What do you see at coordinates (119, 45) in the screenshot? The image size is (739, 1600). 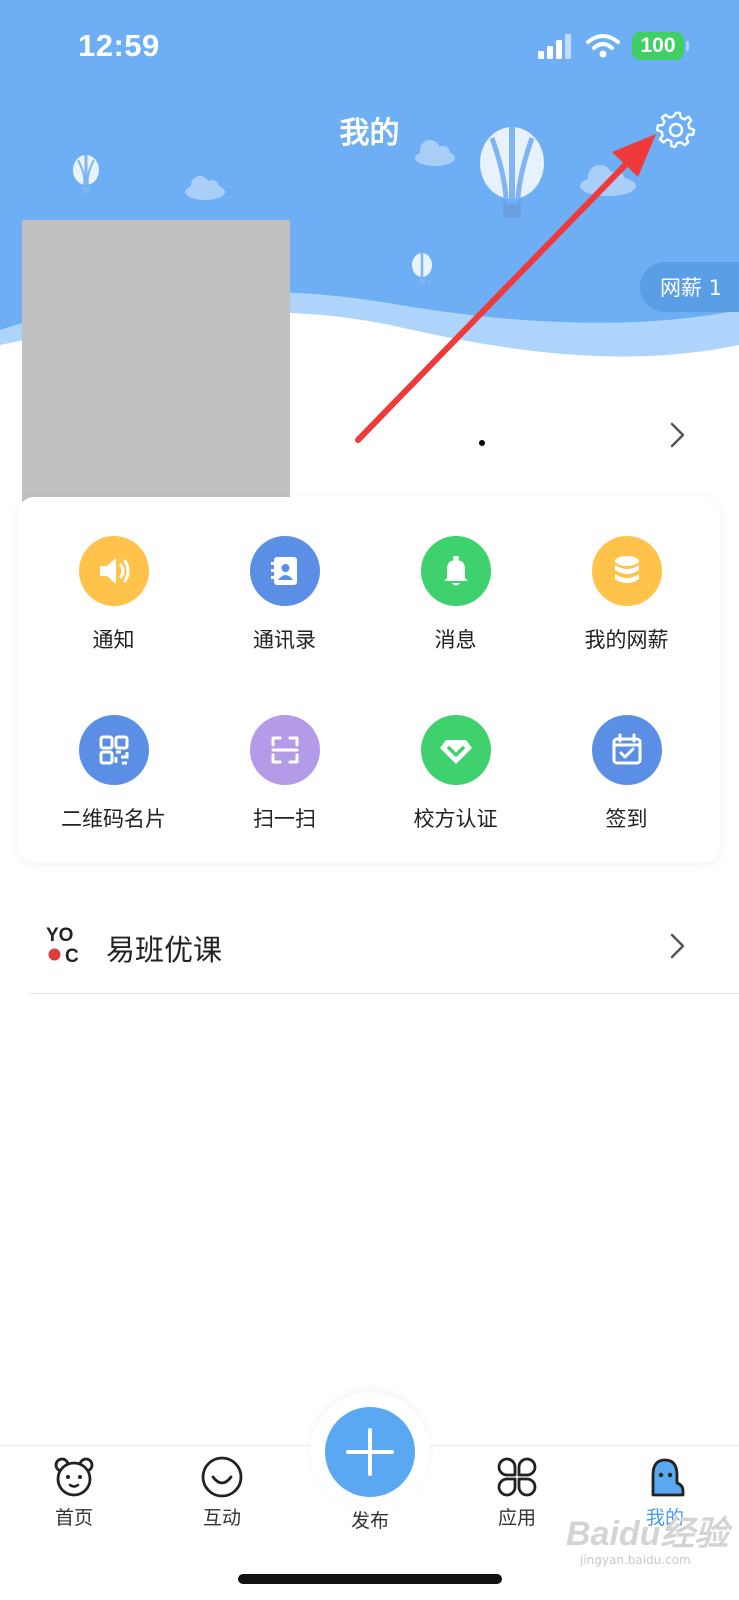 I see `status-time: 12:59` at bounding box center [119, 45].